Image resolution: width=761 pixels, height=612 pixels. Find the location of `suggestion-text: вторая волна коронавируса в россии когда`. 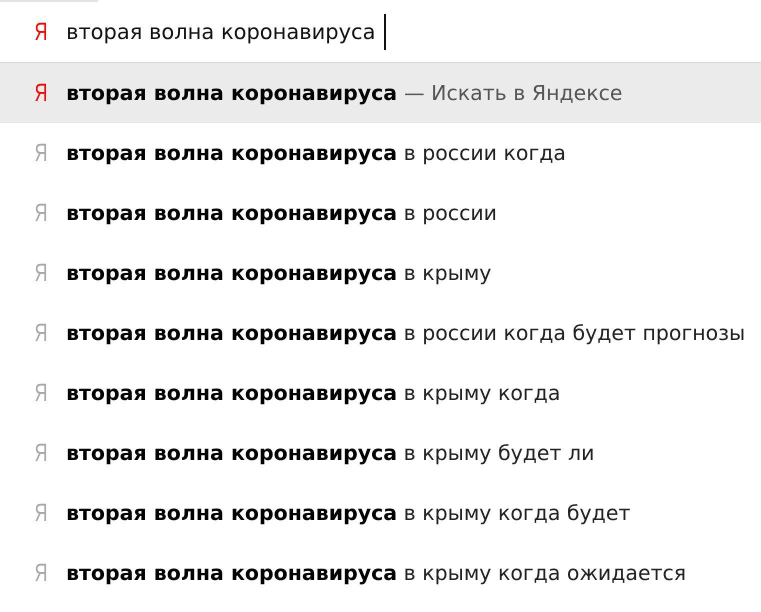

suggestion-text: вторая волна коронавируса в россии когда is located at coordinates (316, 153).